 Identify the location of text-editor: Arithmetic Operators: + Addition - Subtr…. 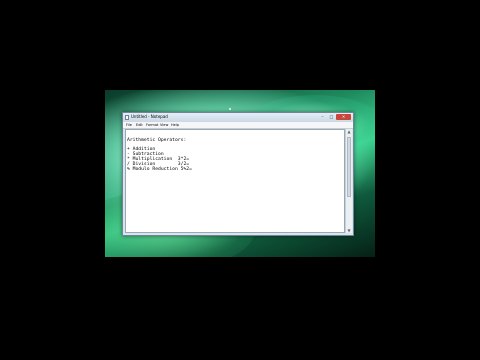
(235, 181).